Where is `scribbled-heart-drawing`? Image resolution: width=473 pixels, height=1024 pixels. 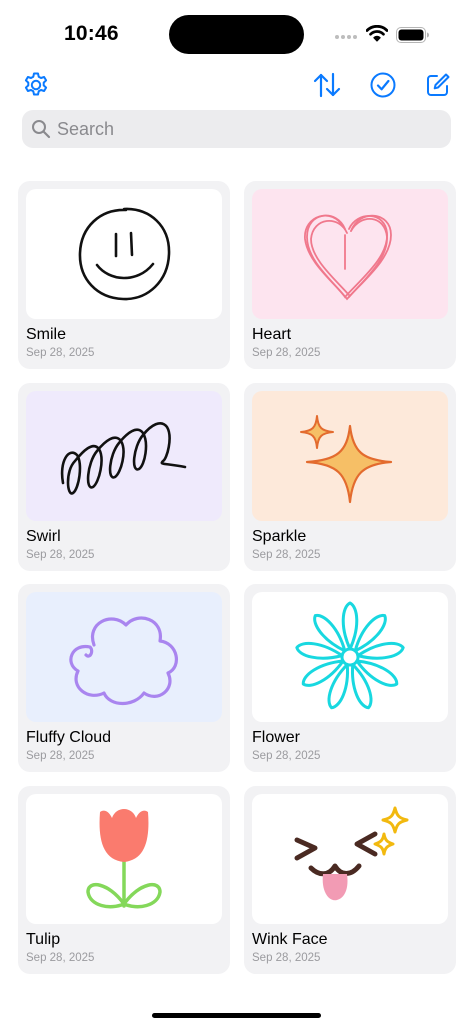
scribbled-heart-drawing is located at coordinates (348, 257).